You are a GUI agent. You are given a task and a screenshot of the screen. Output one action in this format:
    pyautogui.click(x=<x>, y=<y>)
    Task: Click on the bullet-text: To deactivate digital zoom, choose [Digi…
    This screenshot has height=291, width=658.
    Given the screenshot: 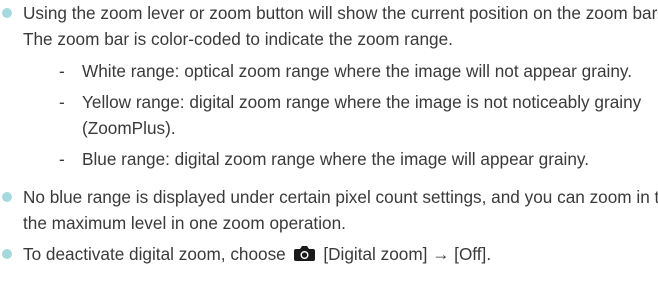 What is the action you would take?
    pyautogui.click(x=340, y=254)
    